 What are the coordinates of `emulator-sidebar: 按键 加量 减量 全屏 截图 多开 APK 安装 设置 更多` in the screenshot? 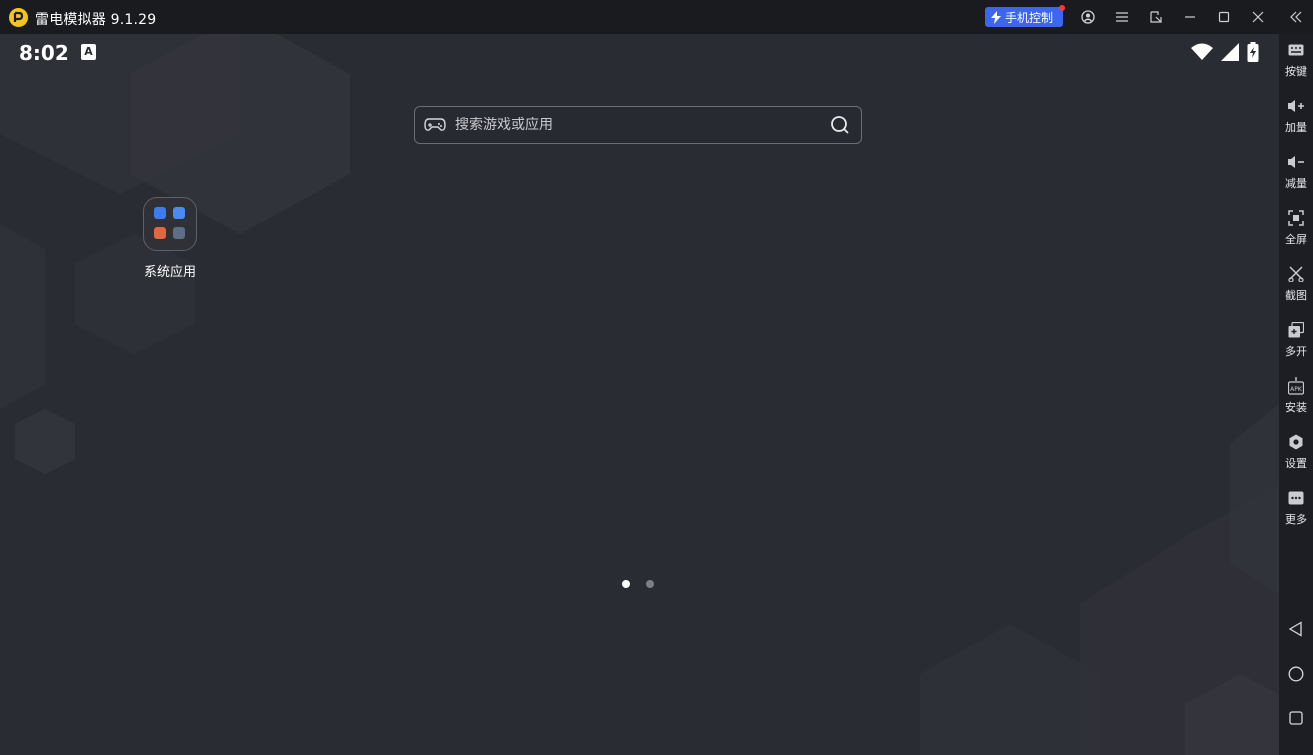 It's located at (1296, 394).